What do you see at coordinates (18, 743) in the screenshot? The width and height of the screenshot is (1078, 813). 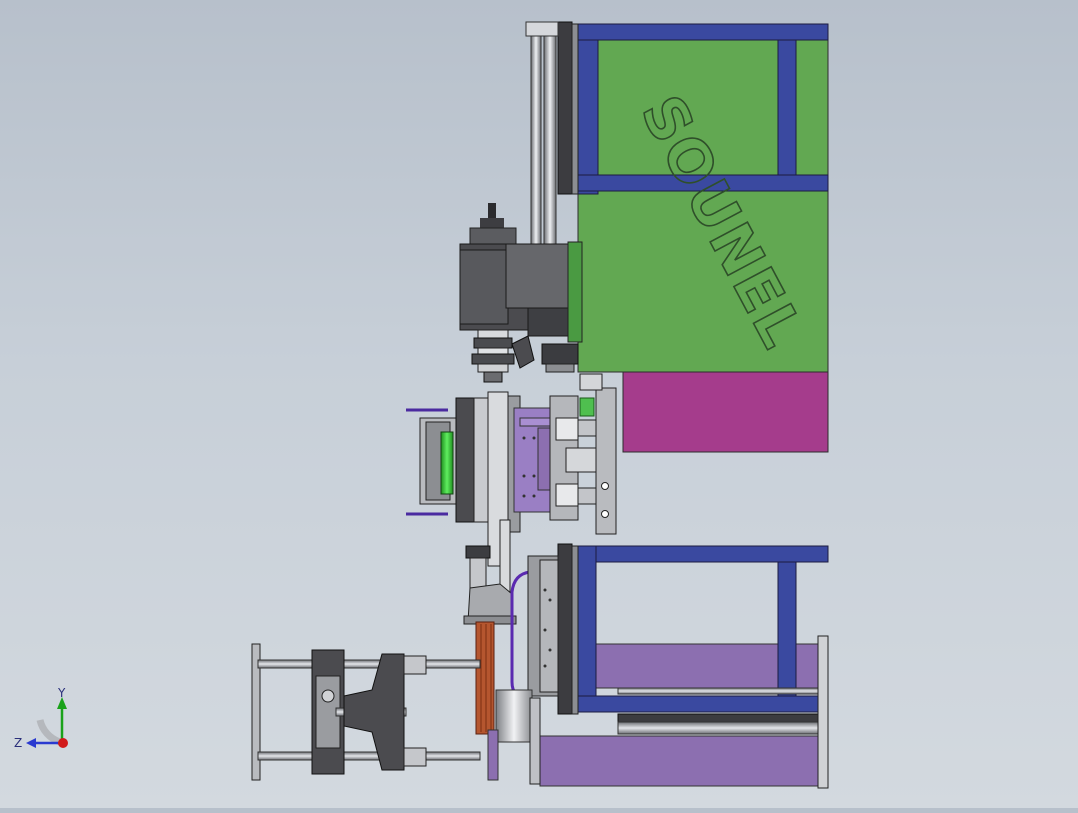 I see `z-axis-label: Z` at bounding box center [18, 743].